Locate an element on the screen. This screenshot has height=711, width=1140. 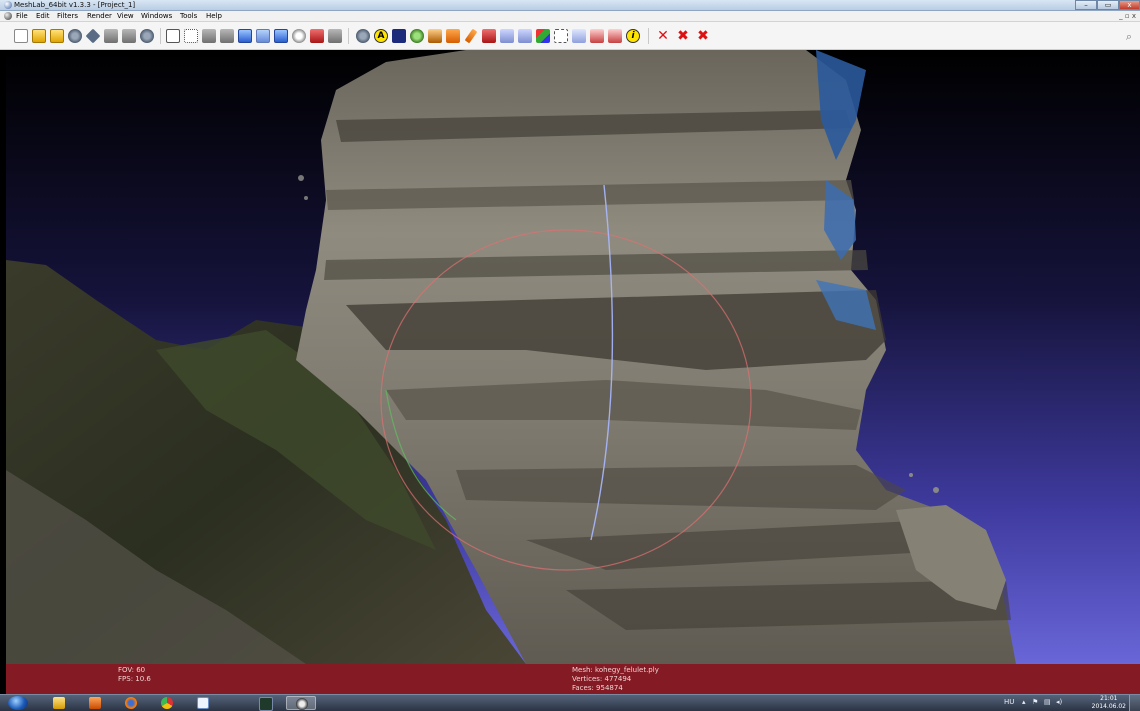
new-project-icon is located at coordinates (21, 36).